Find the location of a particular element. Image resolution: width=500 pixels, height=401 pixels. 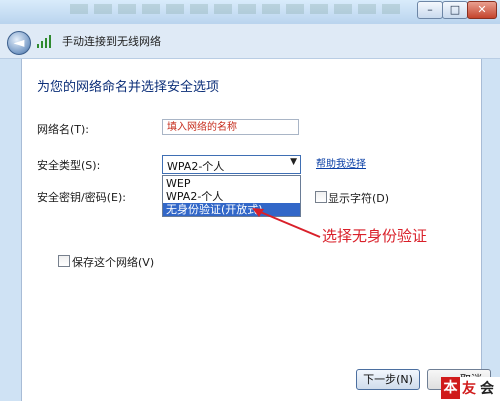

close-button: ✕ is located at coordinates (482, 10).